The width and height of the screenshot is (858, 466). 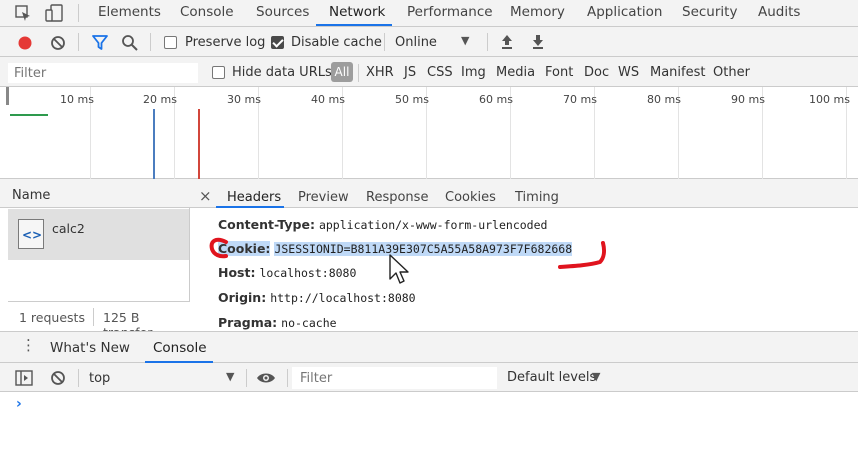 I want to click on console-filter-input, so click(x=394, y=378).